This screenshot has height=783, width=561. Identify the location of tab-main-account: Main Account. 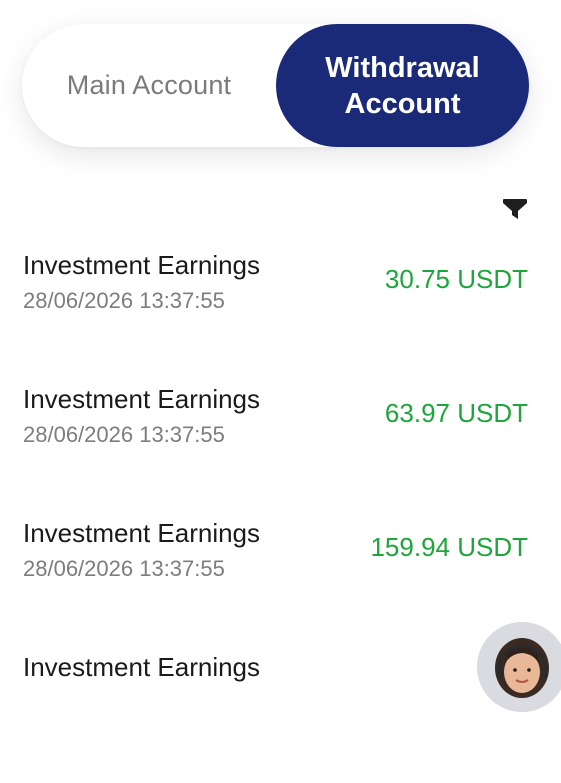
(149, 85).